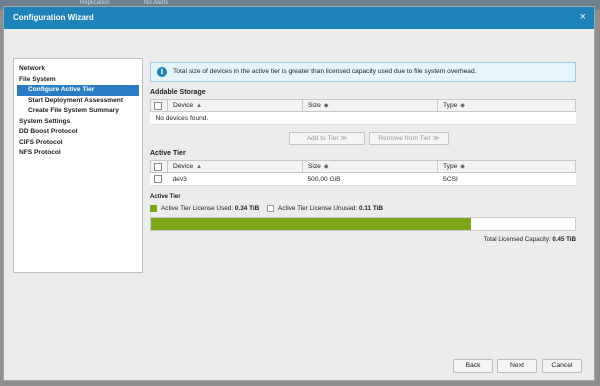 This screenshot has width=600, height=386. What do you see at coordinates (299, 18) in the screenshot?
I see `dialog-titlebar: Configuration Wizard ×` at bounding box center [299, 18].